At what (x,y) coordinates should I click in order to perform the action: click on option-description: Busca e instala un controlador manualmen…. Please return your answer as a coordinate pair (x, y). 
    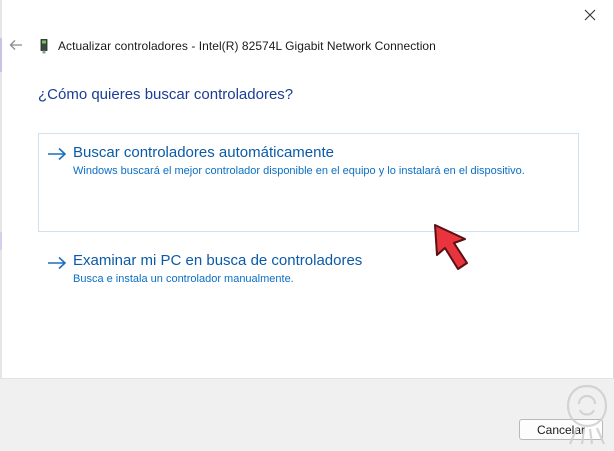
    Looking at the image, I should click on (183, 279).